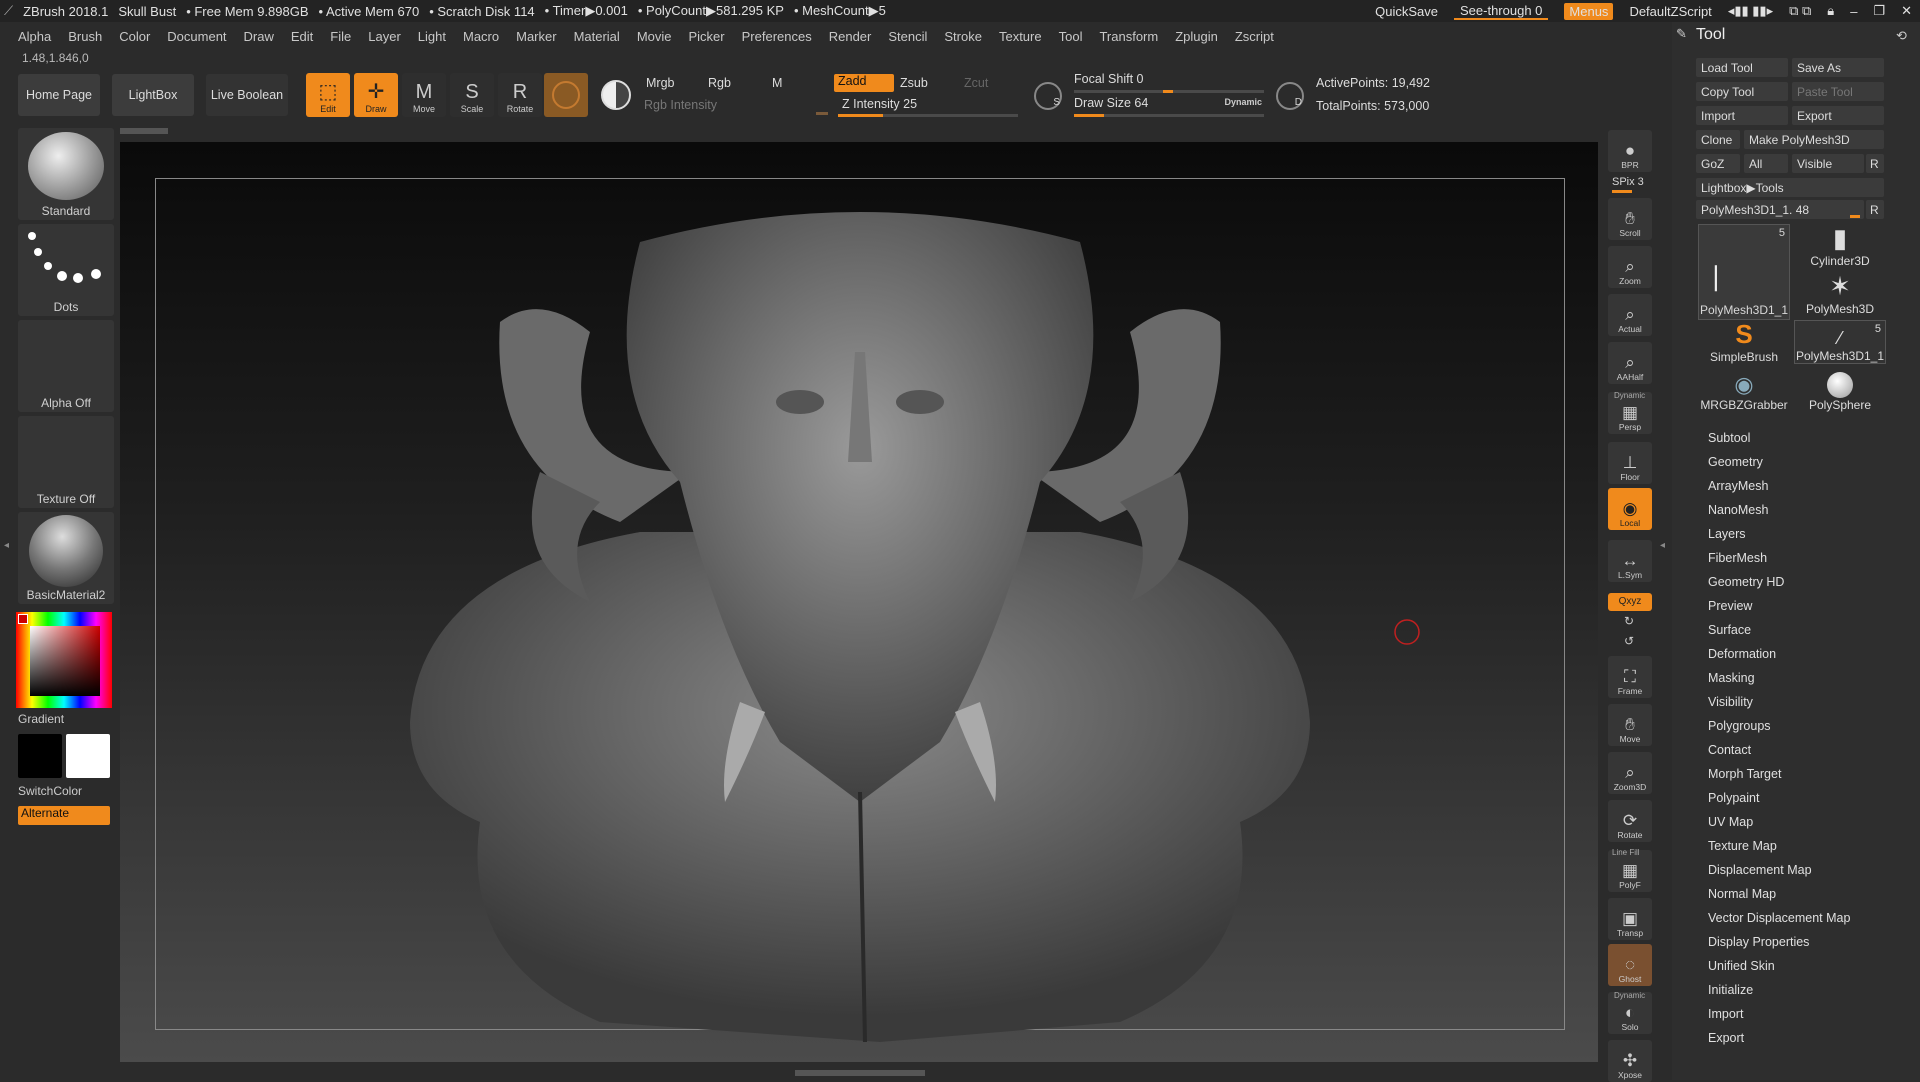 The image size is (1920, 1082). Describe the element at coordinates (59, 95) in the screenshot. I see `home-page-button: Home Page` at that location.